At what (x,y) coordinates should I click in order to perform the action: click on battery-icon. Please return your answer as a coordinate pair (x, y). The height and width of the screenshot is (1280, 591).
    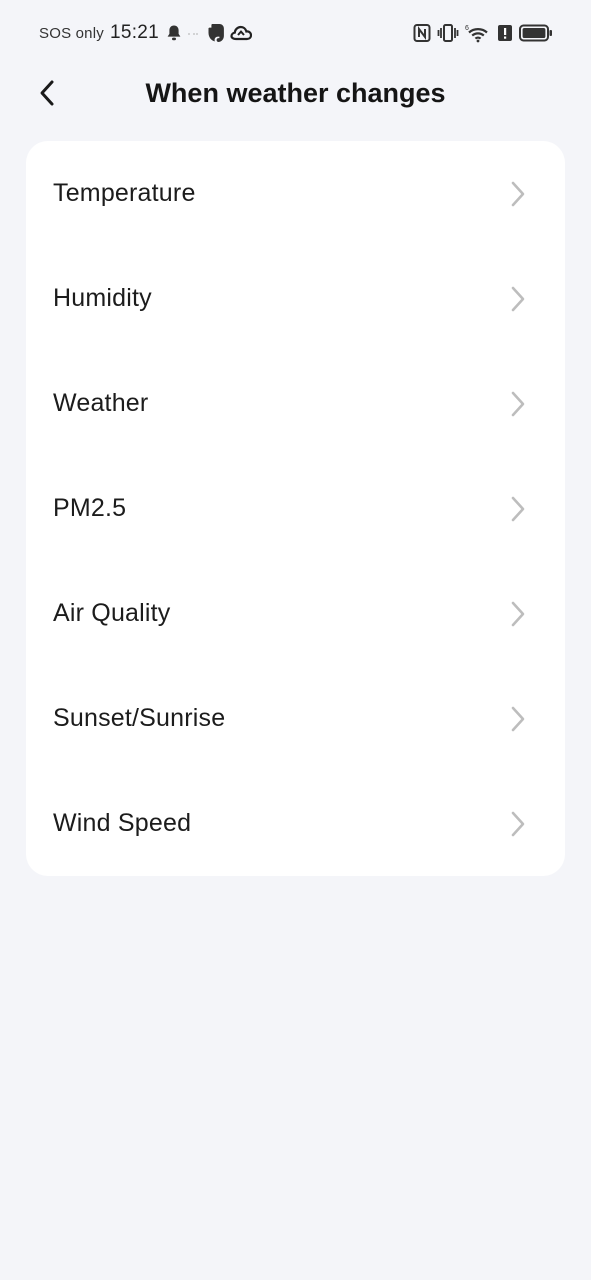
    Looking at the image, I should click on (536, 33).